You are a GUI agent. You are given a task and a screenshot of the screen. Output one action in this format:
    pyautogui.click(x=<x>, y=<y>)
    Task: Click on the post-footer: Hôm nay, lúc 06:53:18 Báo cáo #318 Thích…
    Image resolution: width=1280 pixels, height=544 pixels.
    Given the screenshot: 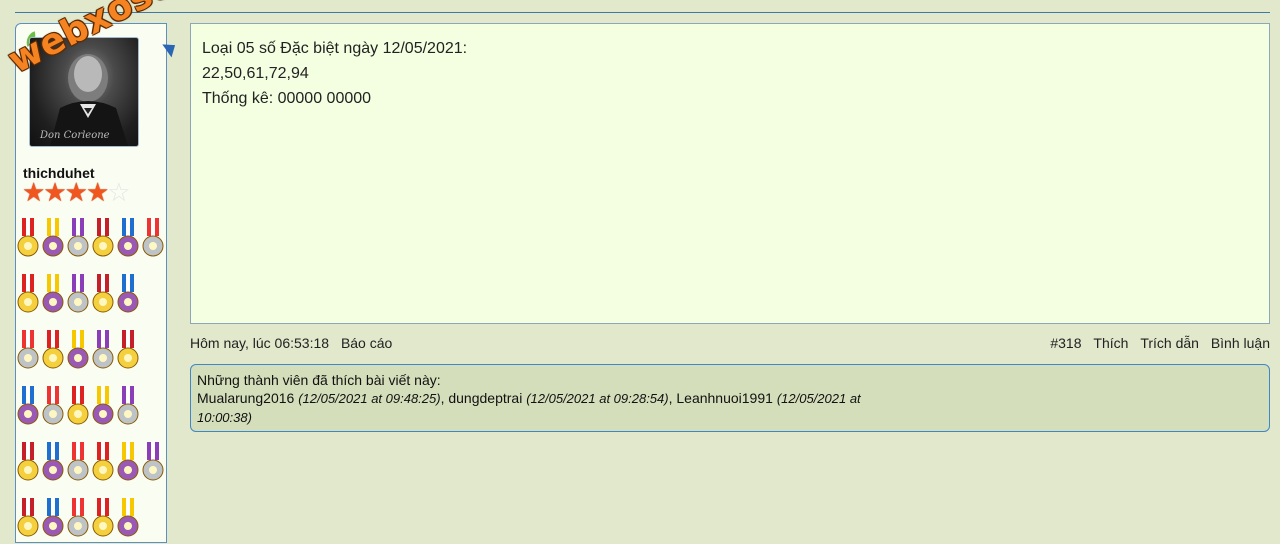 What is the action you would take?
    pyautogui.click(x=730, y=345)
    